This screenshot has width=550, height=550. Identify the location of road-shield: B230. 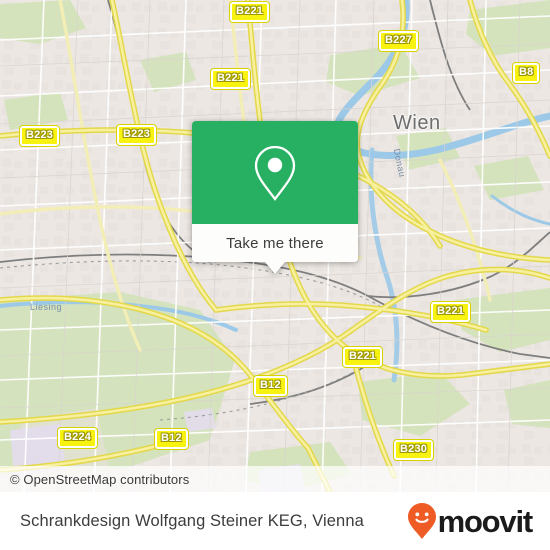
(414, 450).